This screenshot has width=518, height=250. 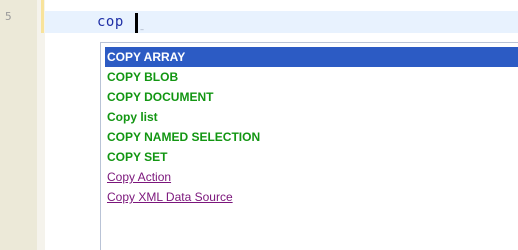 I want to click on modified-line-marker, so click(x=42, y=16).